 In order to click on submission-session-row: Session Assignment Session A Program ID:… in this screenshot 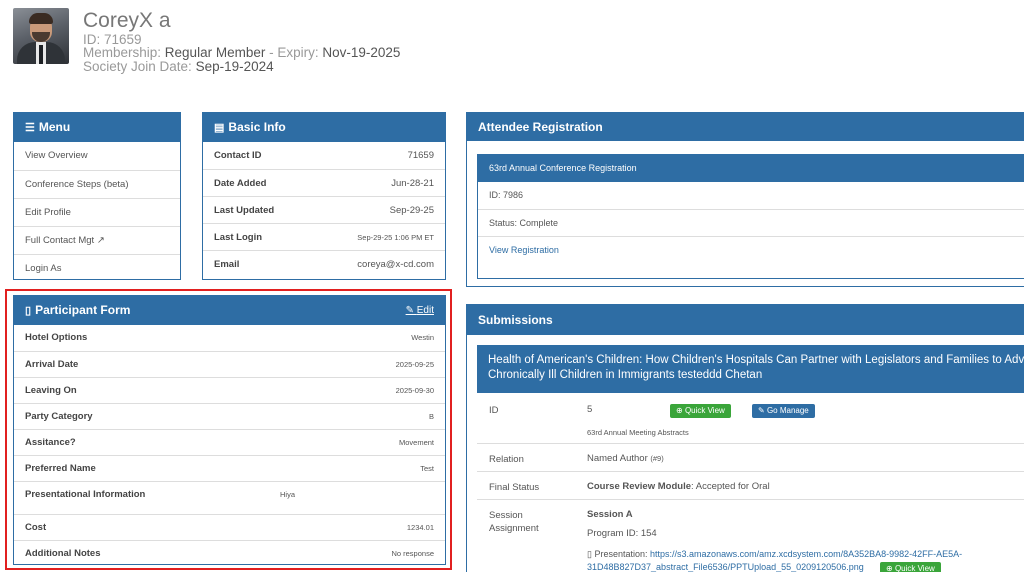, I will do `click(750, 535)`.